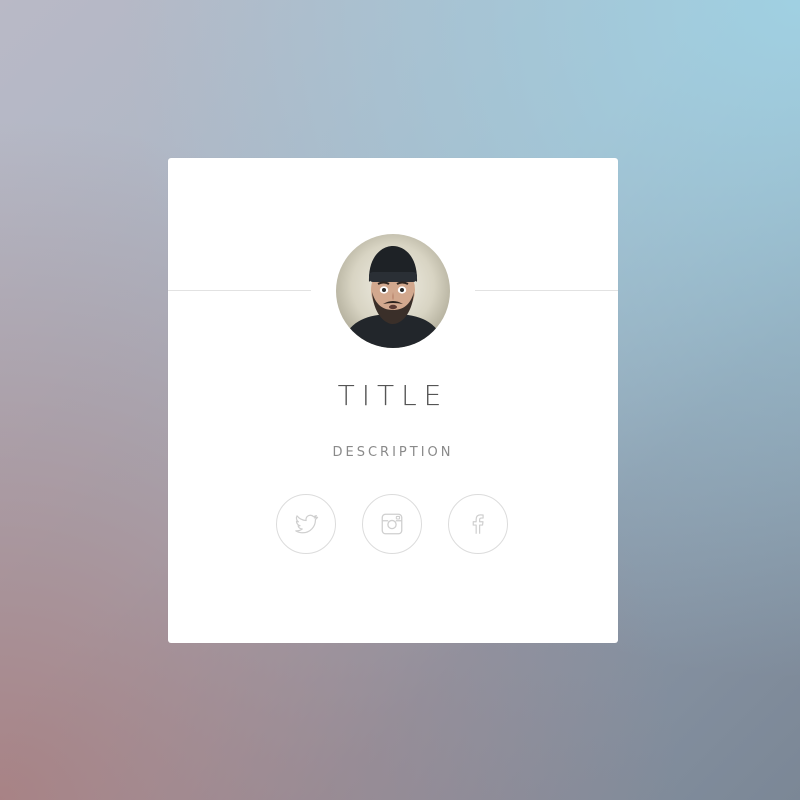 The width and height of the screenshot is (800, 800). I want to click on divider-right, so click(546, 290).